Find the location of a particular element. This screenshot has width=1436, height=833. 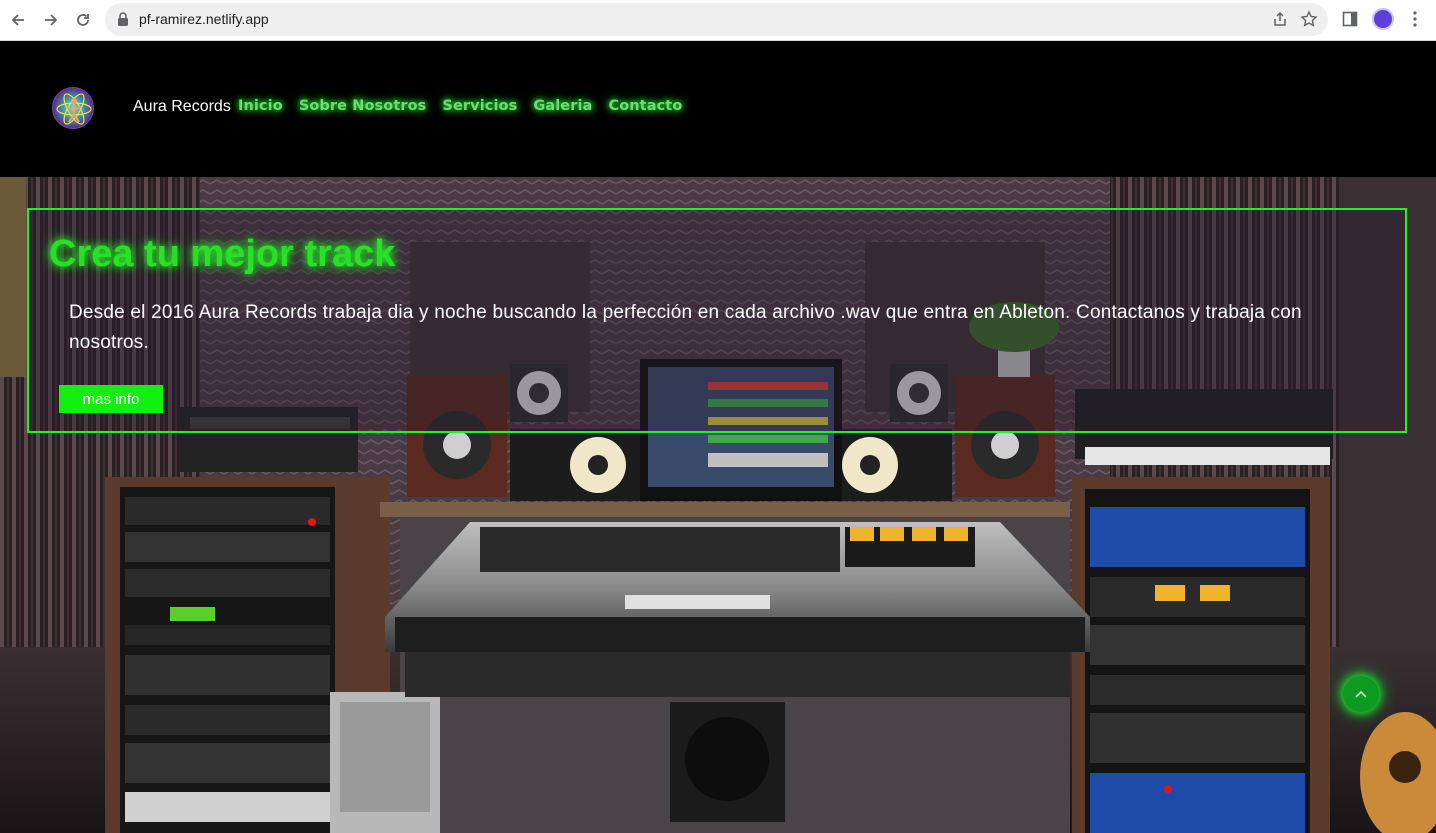

side-panel-icon is located at coordinates (1350, 19).